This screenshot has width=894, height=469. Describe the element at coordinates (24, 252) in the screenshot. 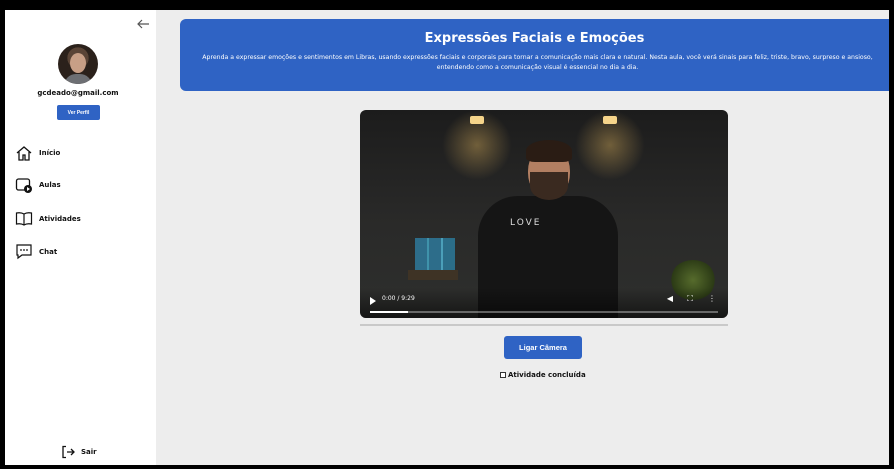

I see `chat-icon` at that location.